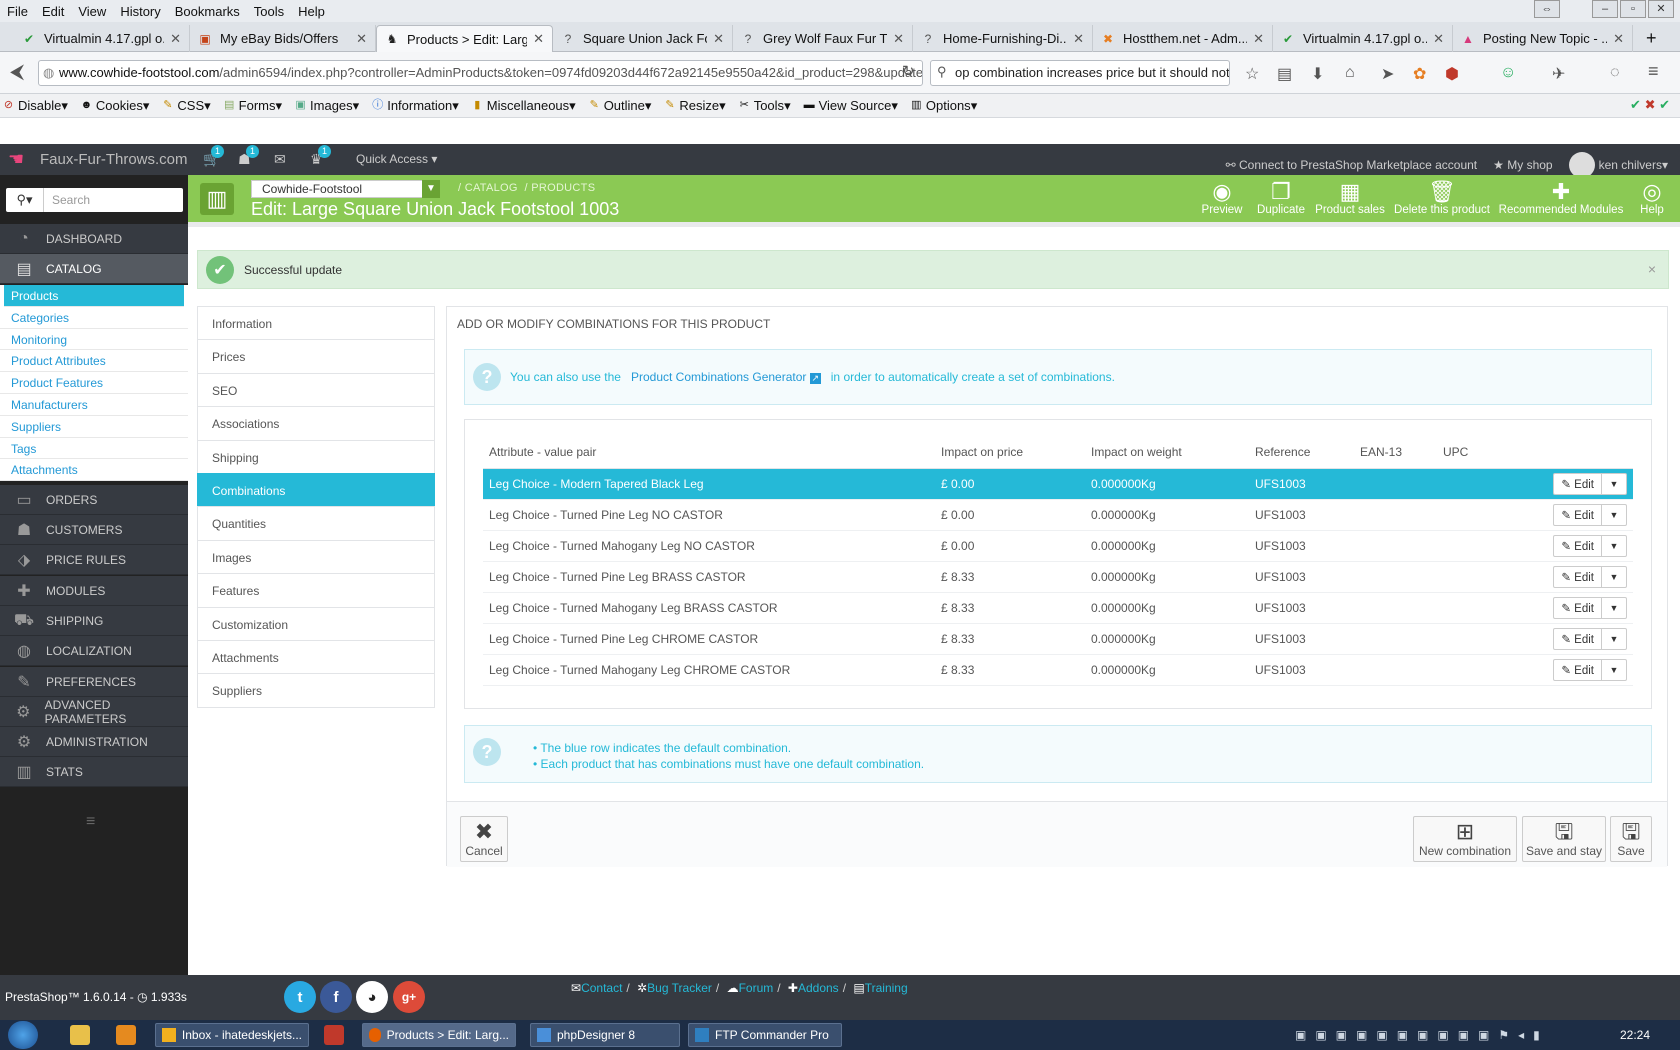 The height and width of the screenshot is (1050, 1680). What do you see at coordinates (415, 106) in the screenshot?
I see `devtool-information: ⓘ Information ▾` at bounding box center [415, 106].